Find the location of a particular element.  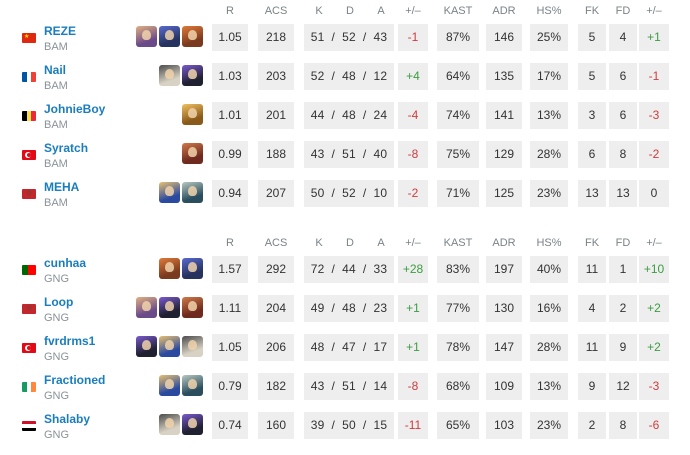

player-name-link: REZE is located at coordinates (60, 31).